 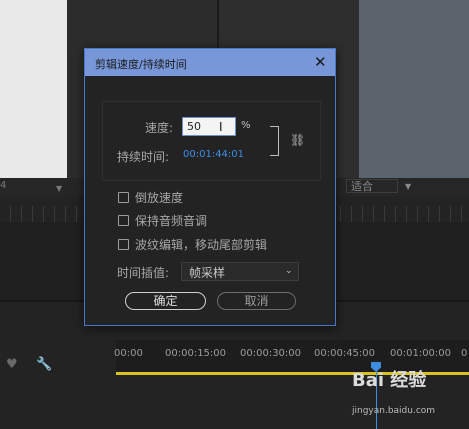 I want to click on speed-input, so click(x=209, y=126).